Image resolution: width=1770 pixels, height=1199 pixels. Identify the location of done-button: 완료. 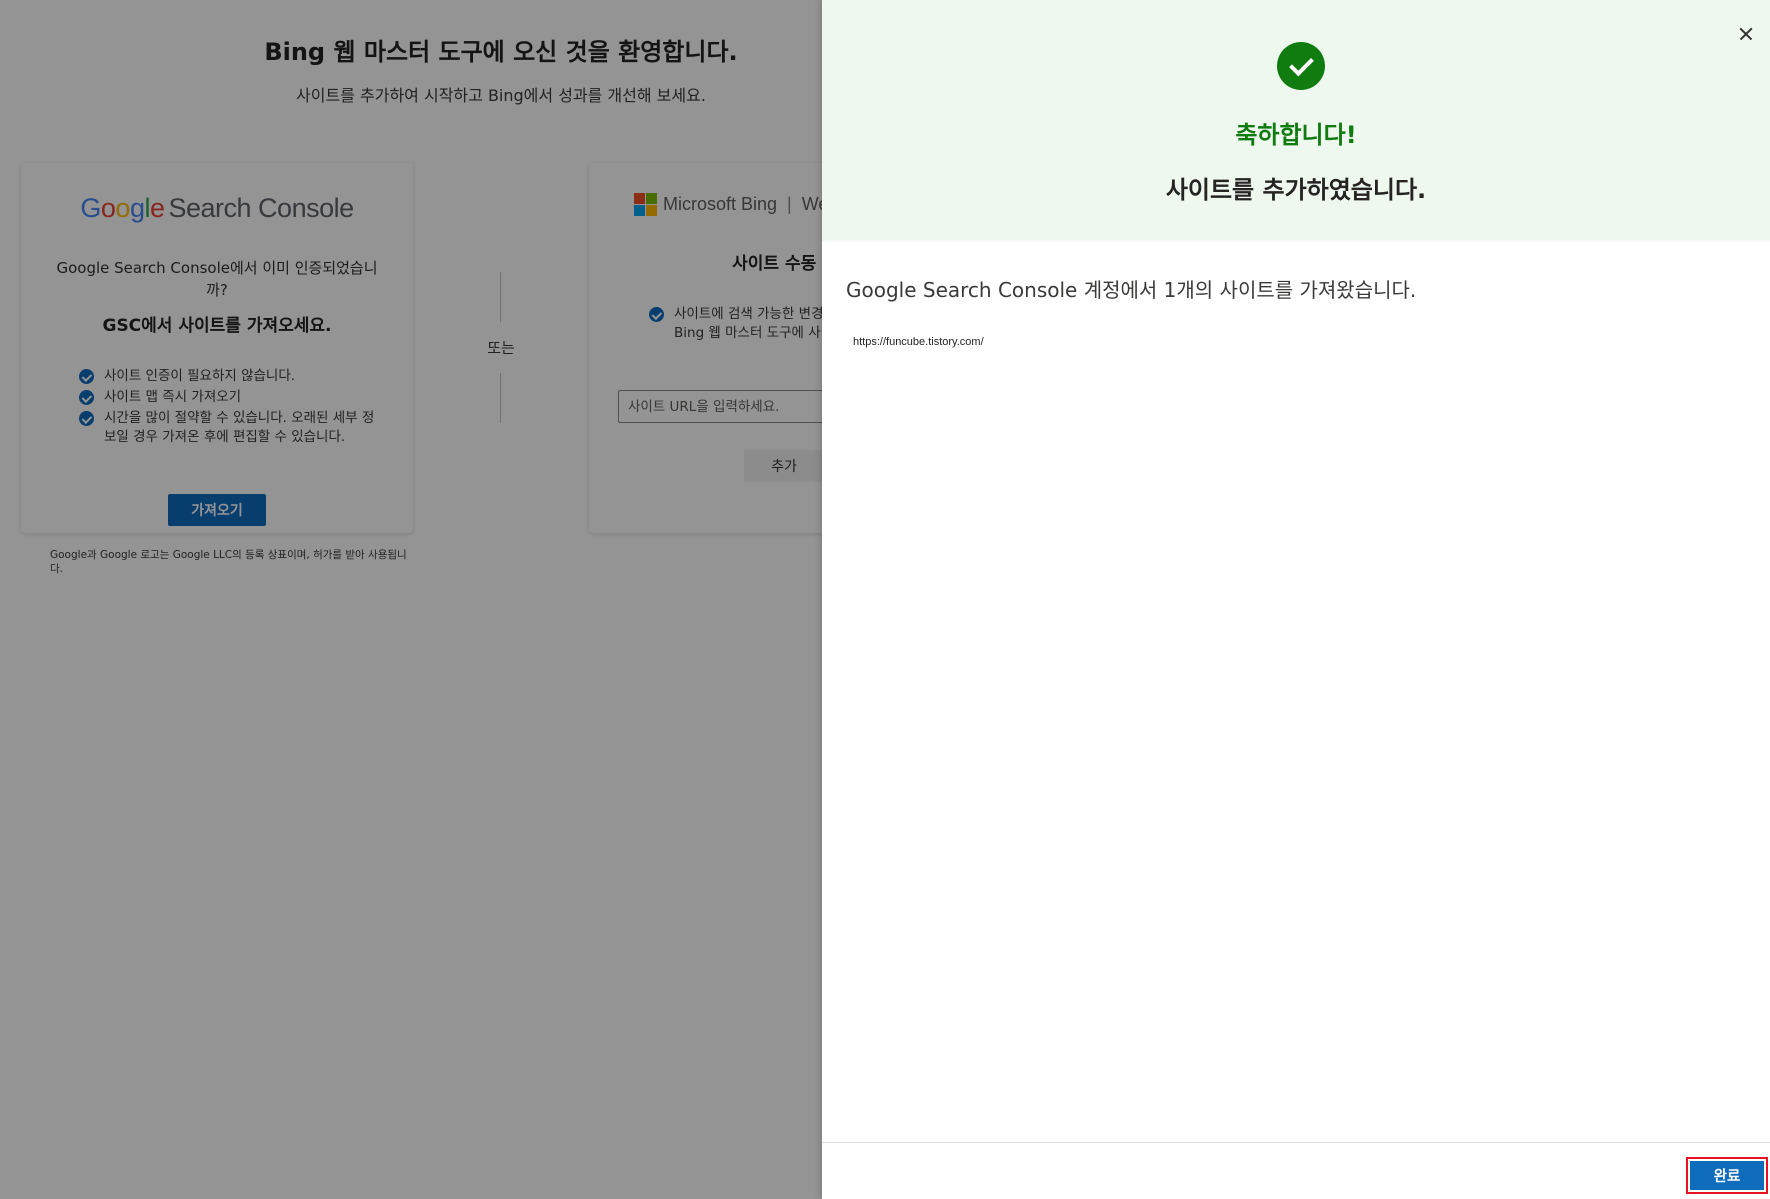
(1727, 1175).